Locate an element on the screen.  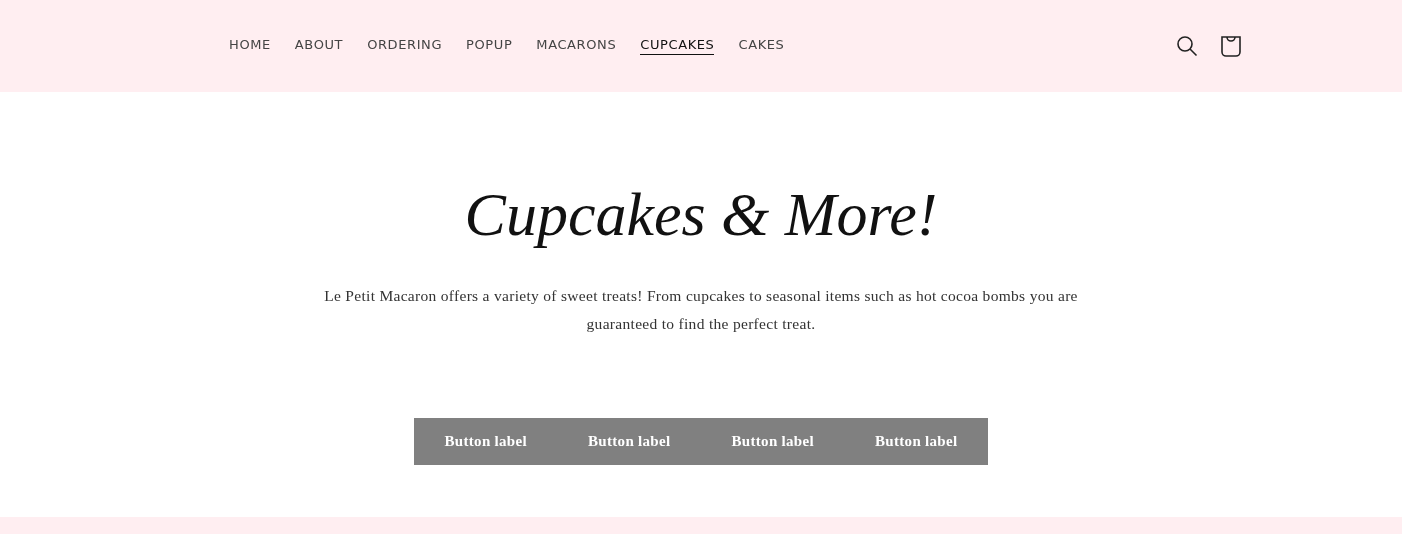
intro-text: Le Petit Macaron offers a variety of sweet treats! From cupcakes to seasonal items such as hot cocoa bombs you are guaranteed to find the perfect treat. is located at coordinates (701, 310).